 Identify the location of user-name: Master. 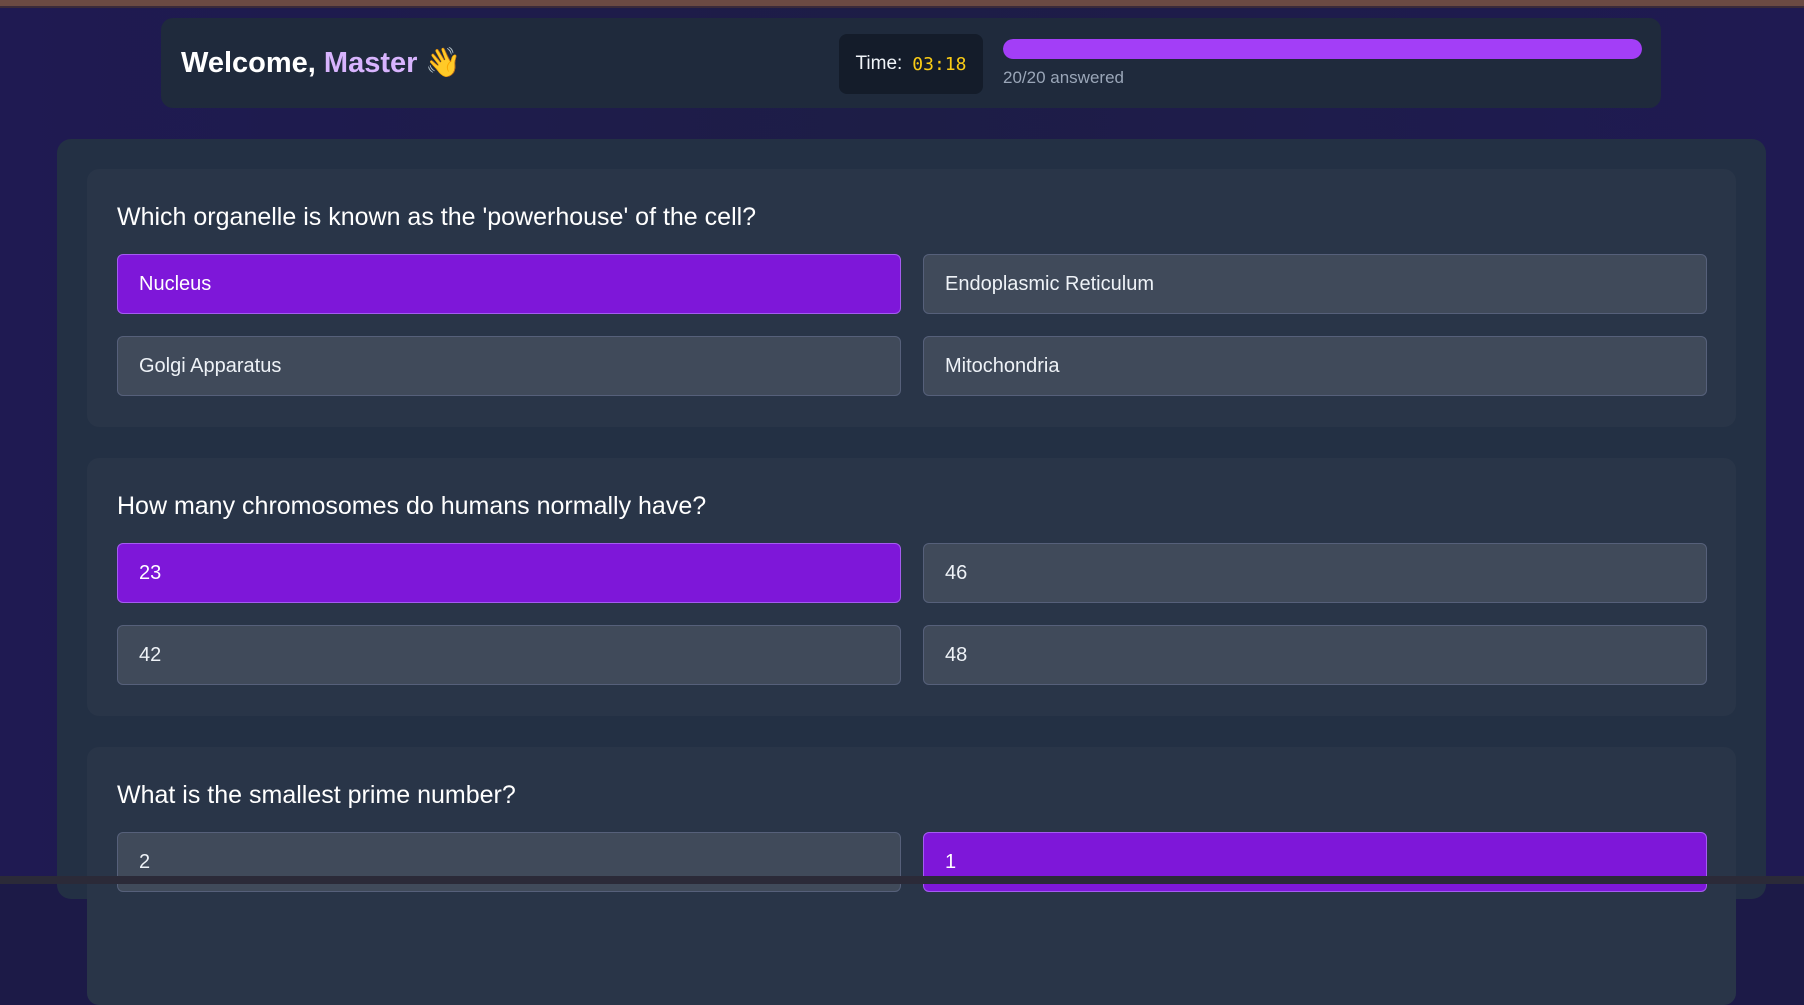
(370, 63).